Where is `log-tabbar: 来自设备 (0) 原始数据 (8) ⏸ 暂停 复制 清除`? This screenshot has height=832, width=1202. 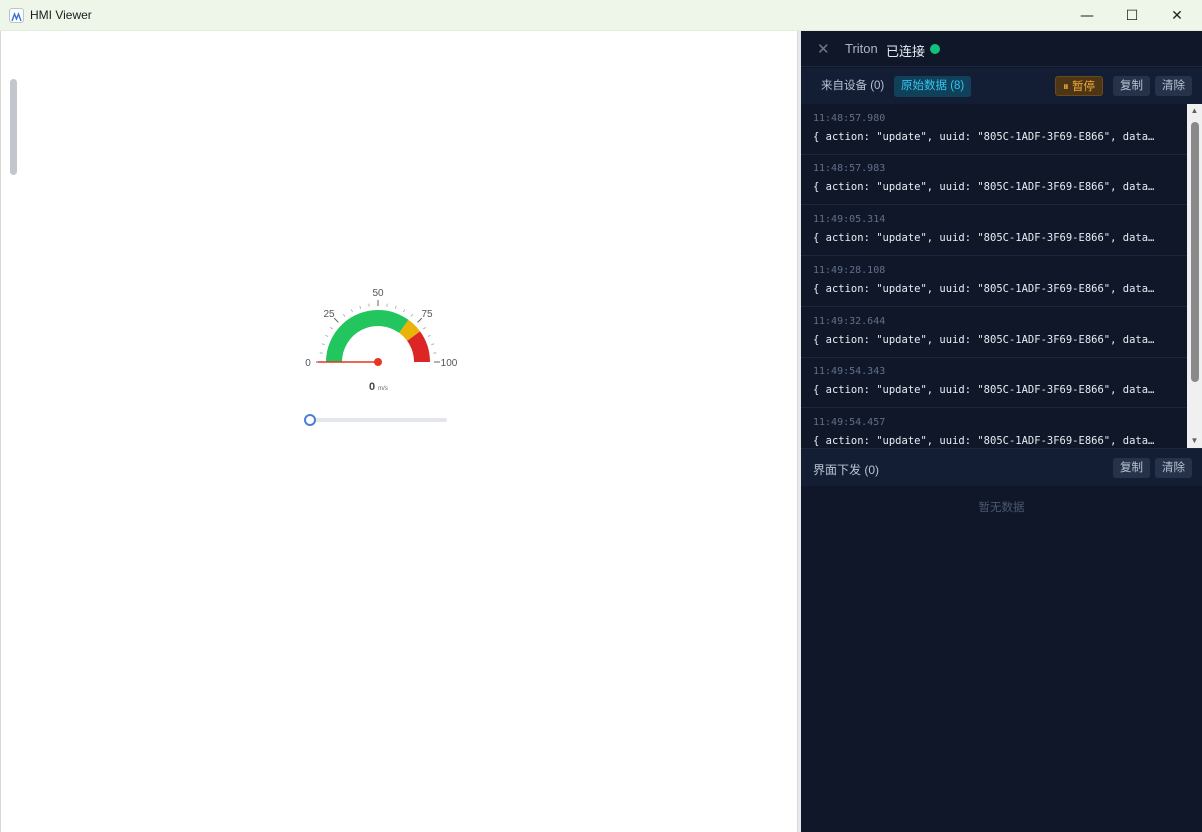
log-tabbar: 来自设备 (0) 原始数据 (8) ⏸ 暂停 复制 清除 is located at coordinates (1001, 86).